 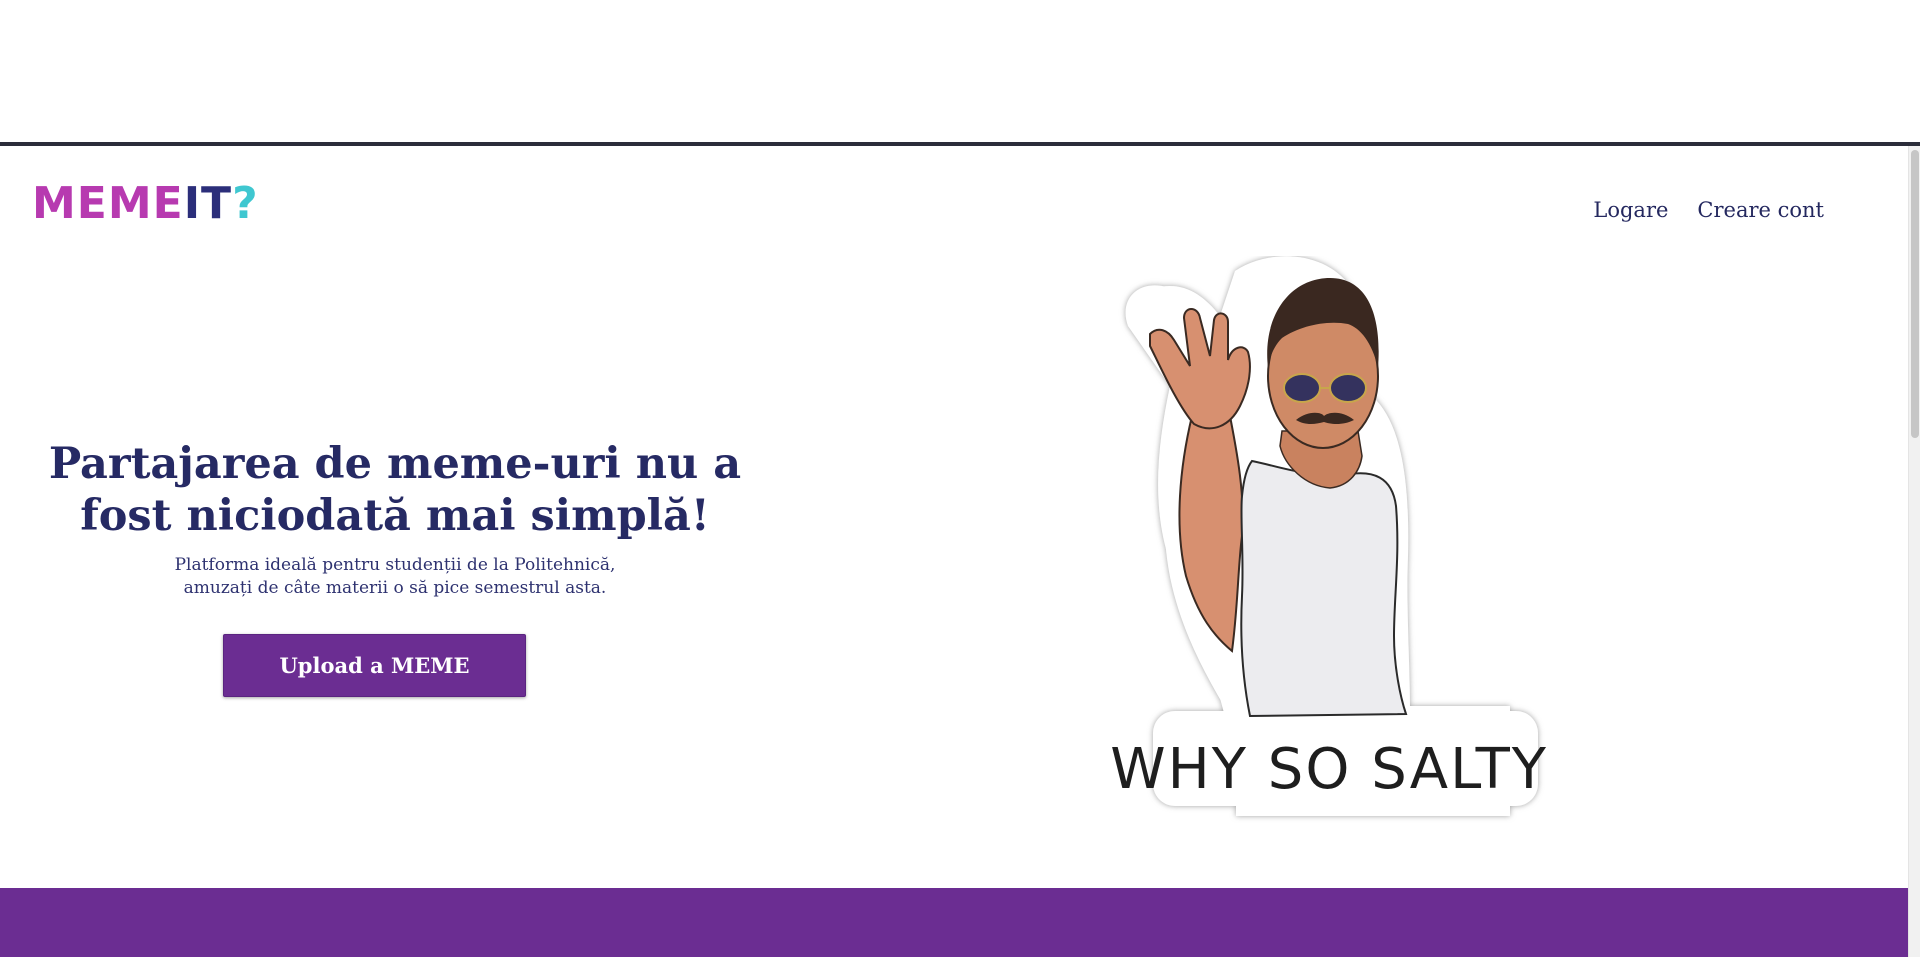 What do you see at coordinates (1915, 294) in the screenshot?
I see `scrollbar-thumb` at bounding box center [1915, 294].